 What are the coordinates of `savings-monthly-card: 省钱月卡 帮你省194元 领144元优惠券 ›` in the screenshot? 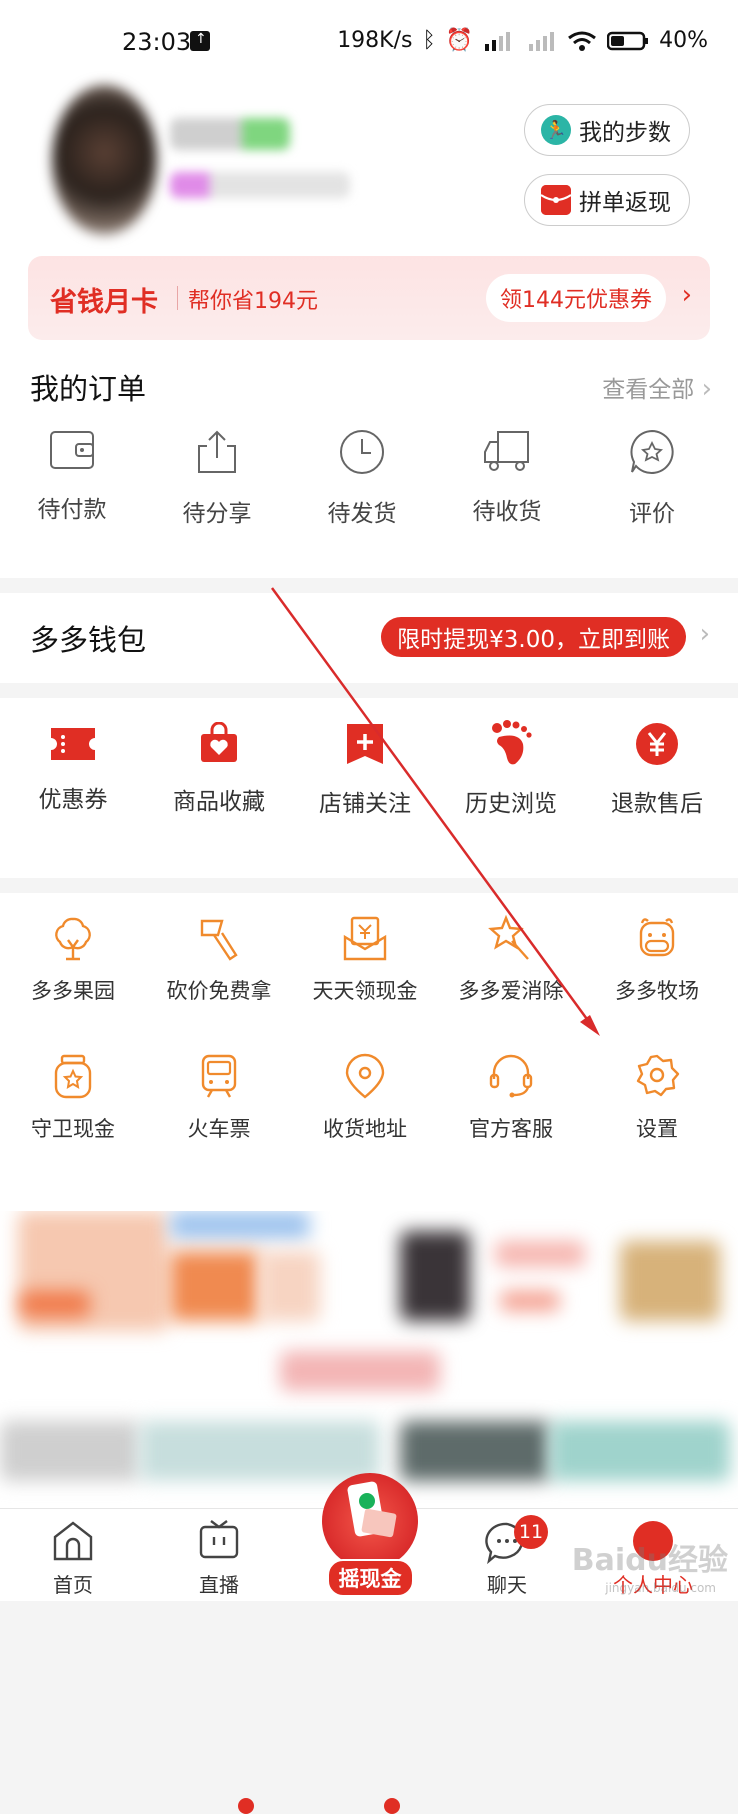 It's located at (369, 298).